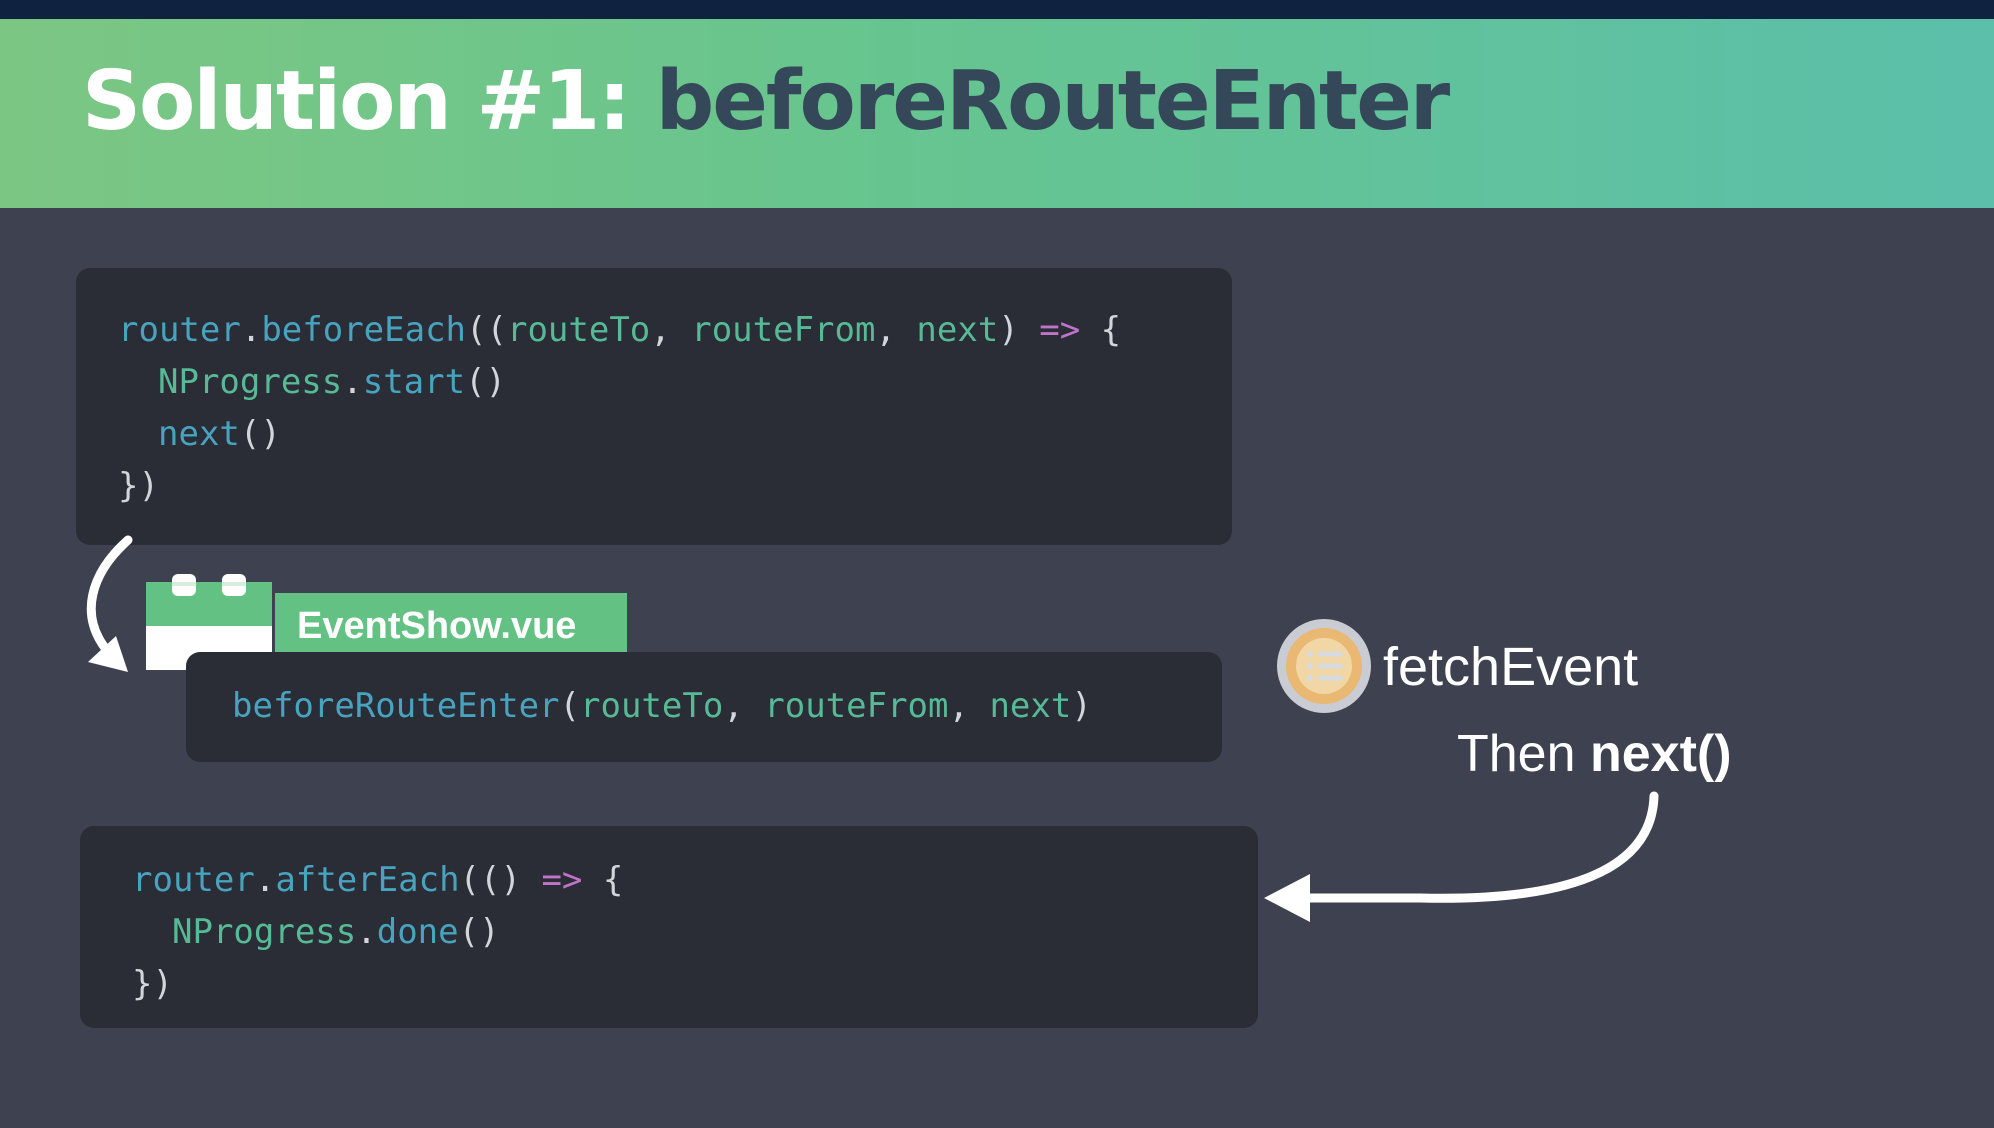 This screenshot has width=1994, height=1128. I want to click on code-line: router.afterEach(() => {, so click(378, 880).